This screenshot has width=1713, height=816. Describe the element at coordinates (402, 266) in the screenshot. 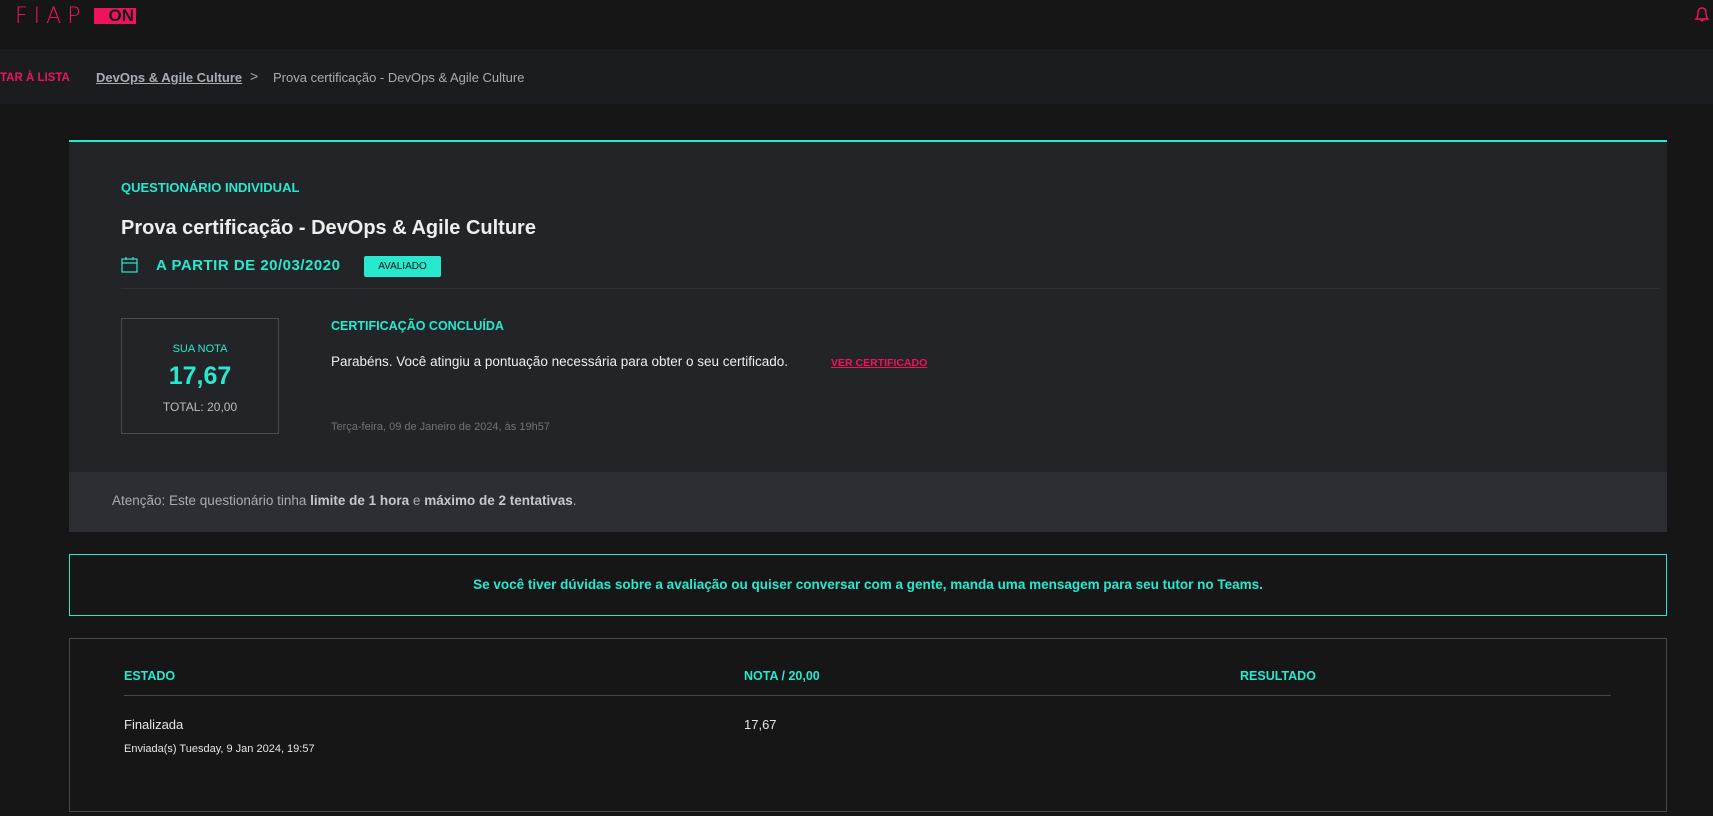

I see `status-badge: AVALIADO` at that location.